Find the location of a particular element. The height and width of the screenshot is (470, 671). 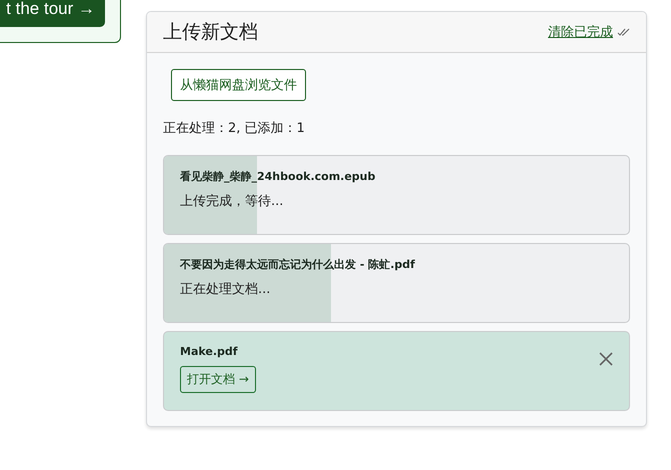

double-check-icon is located at coordinates (623, 32).